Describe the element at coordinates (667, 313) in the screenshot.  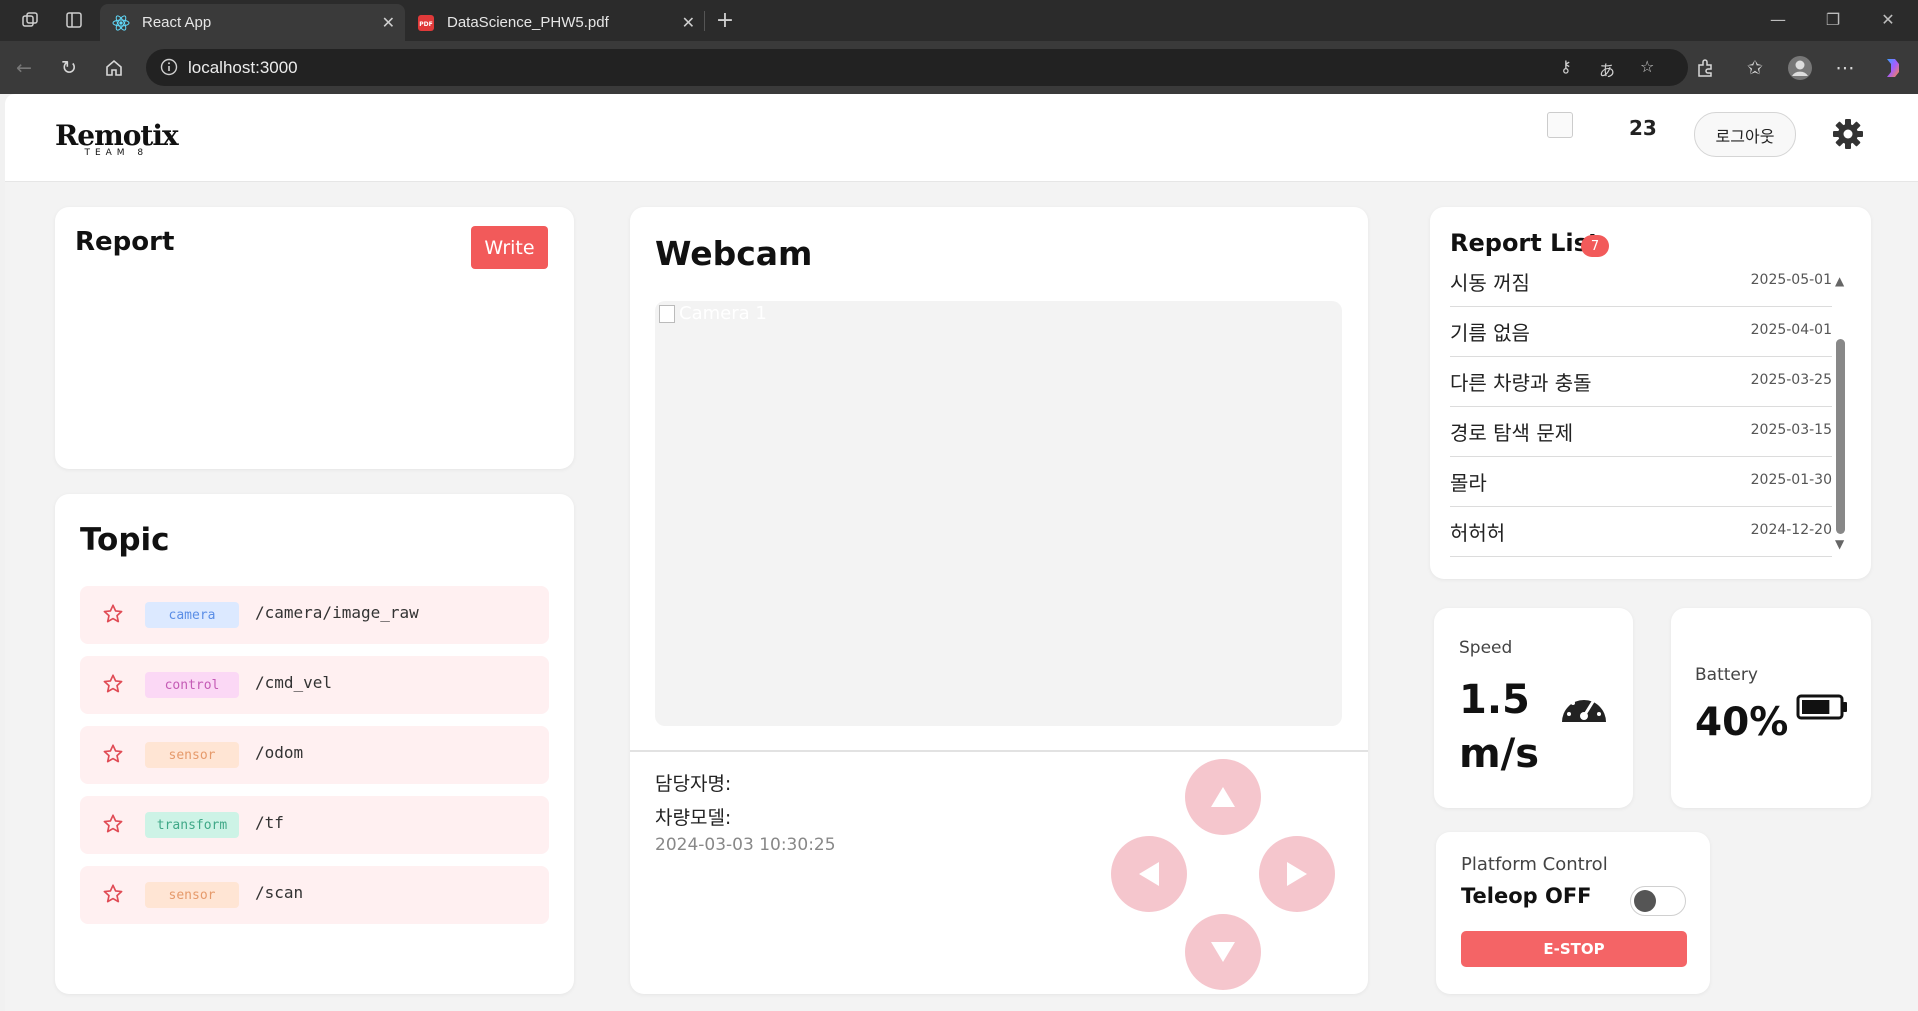
I see `broken-image-icon` at that location.